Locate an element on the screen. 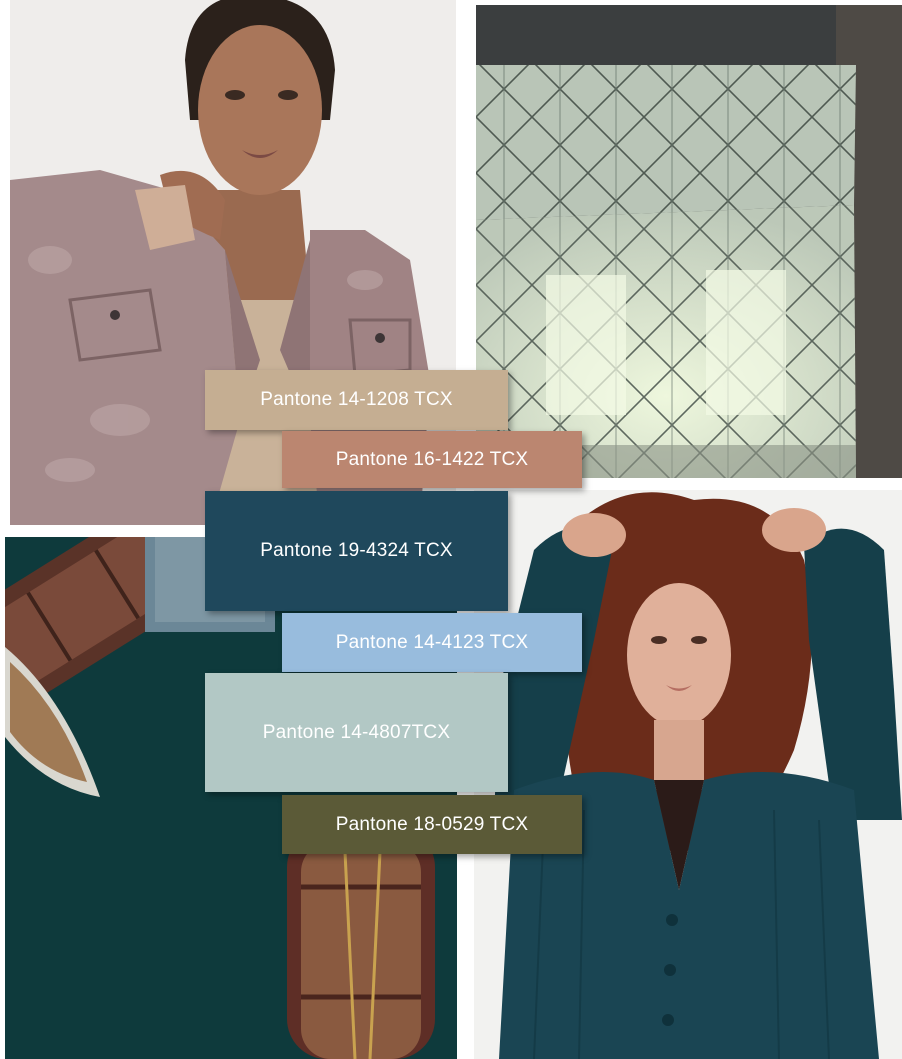  pantone-swatch-16-1422: Pantone 16-1422 TCX is located at coordinates (432, 459).